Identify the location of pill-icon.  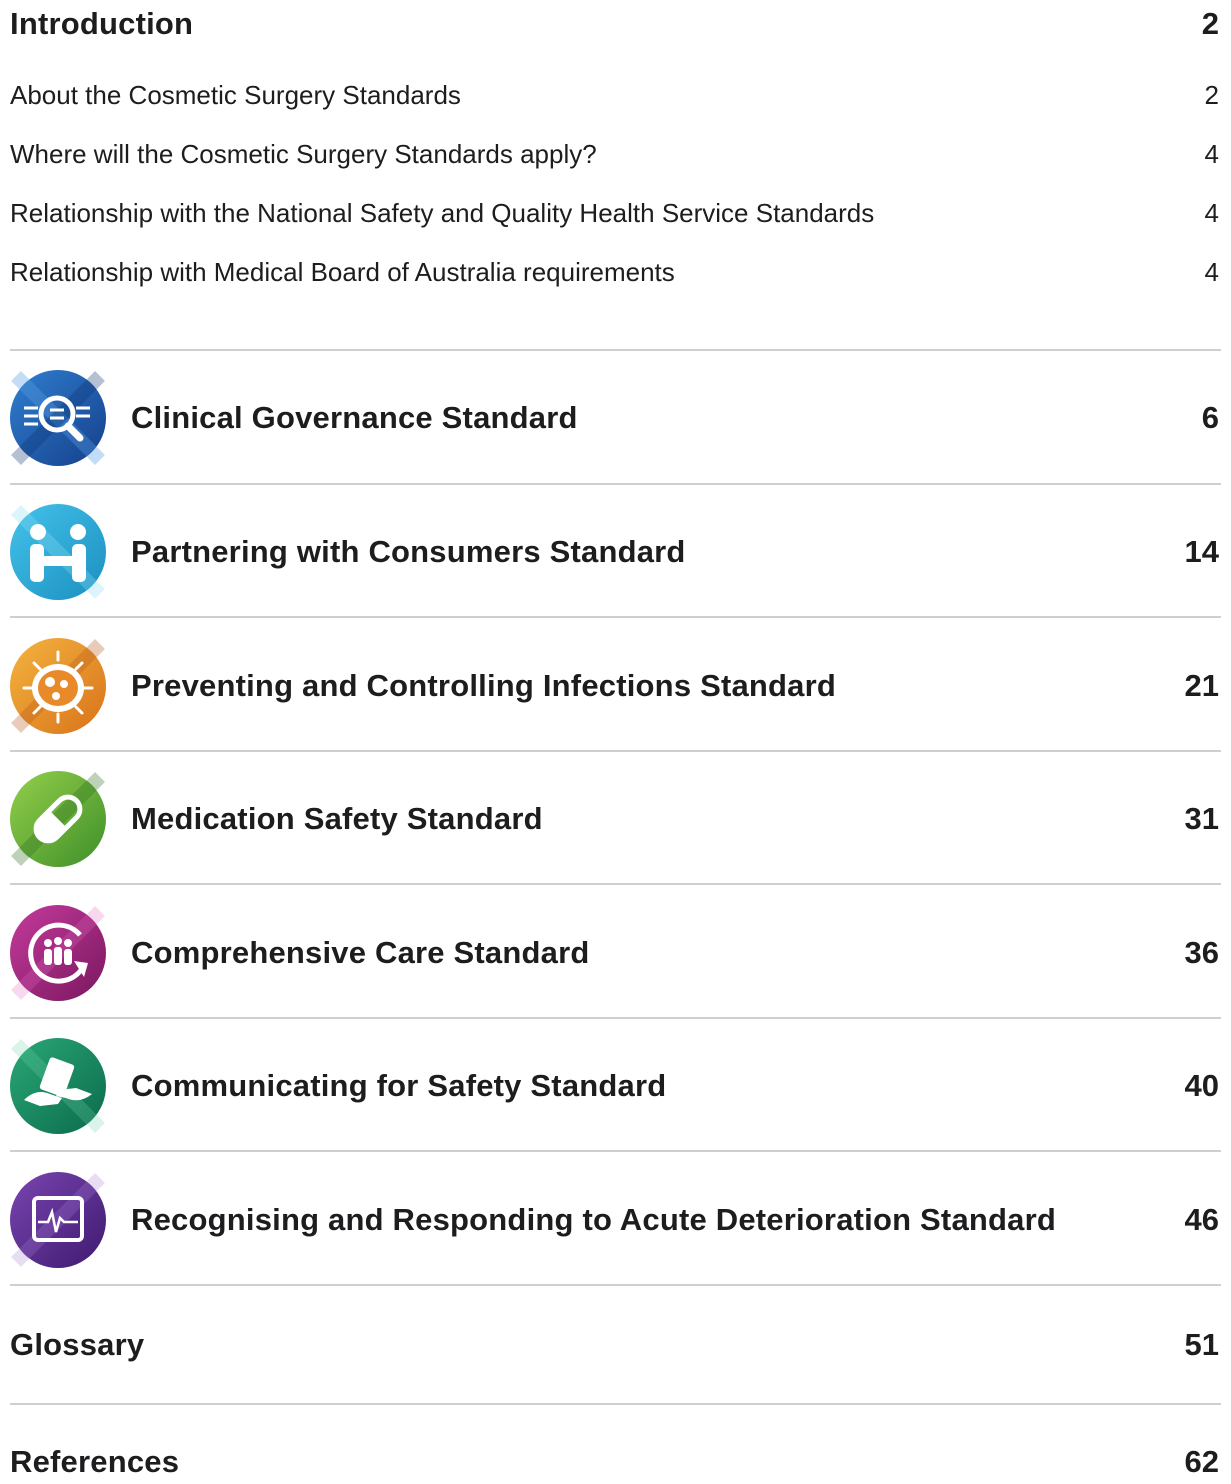
(58, 819).